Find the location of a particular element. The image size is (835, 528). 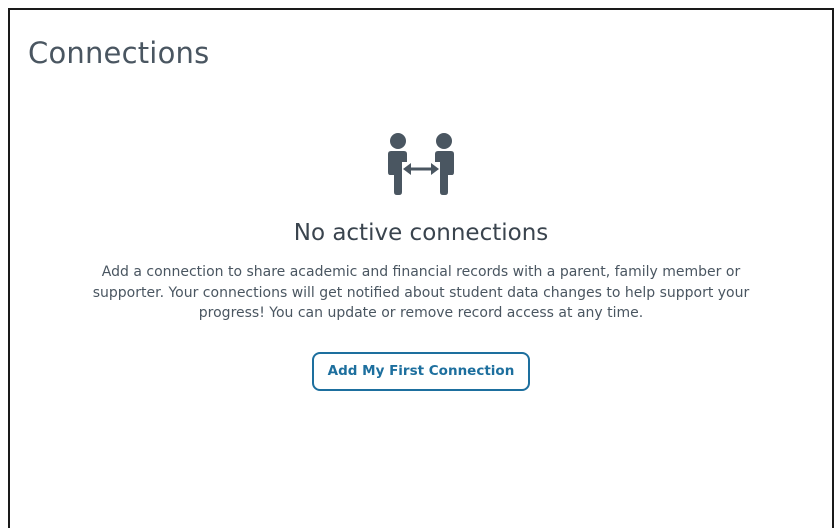

people-connection-icon is located at coordinates (421, 164).